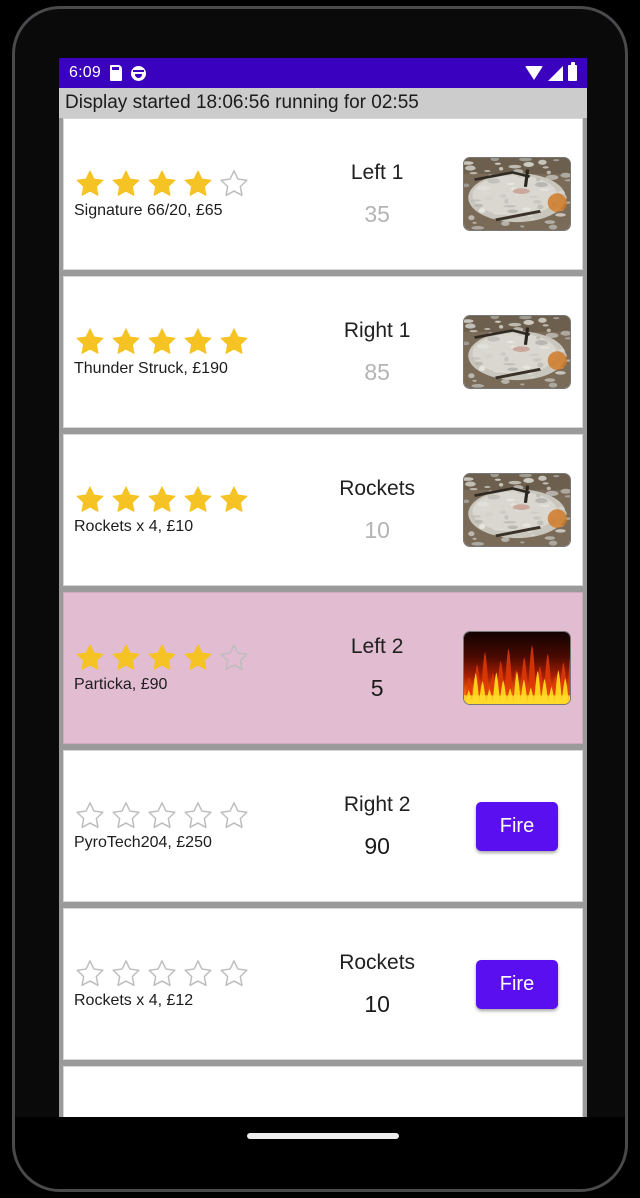  I want to click on status-bar-right, so click(551, 71).